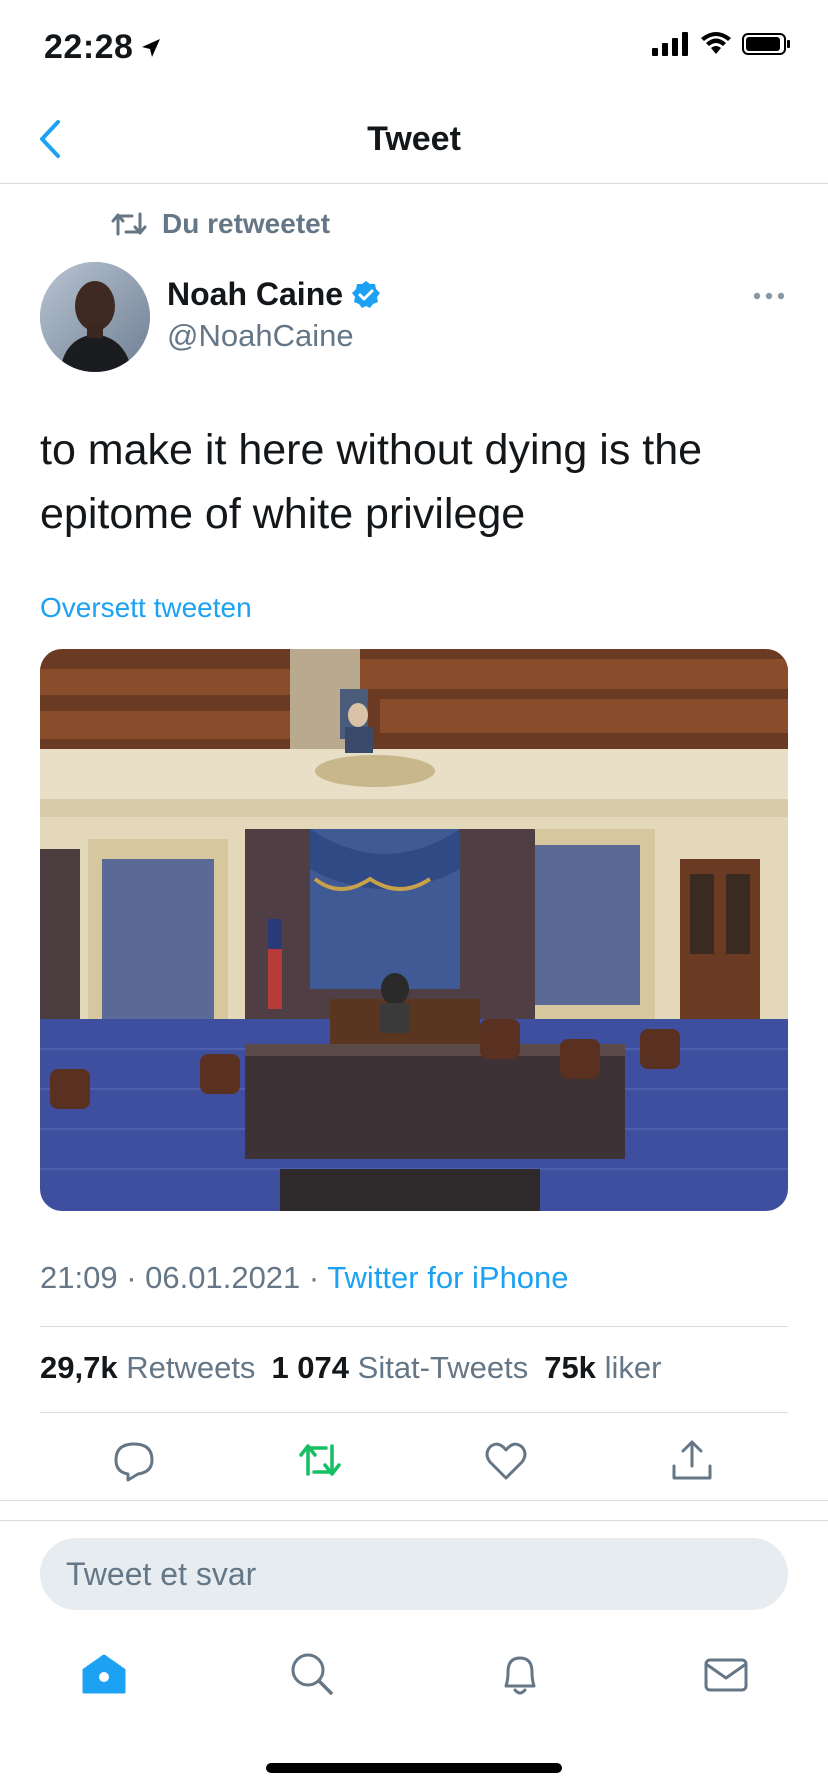  Describe the element at coordinates (716, 43) in the screenshot. I see `wifi-icon` at that location.